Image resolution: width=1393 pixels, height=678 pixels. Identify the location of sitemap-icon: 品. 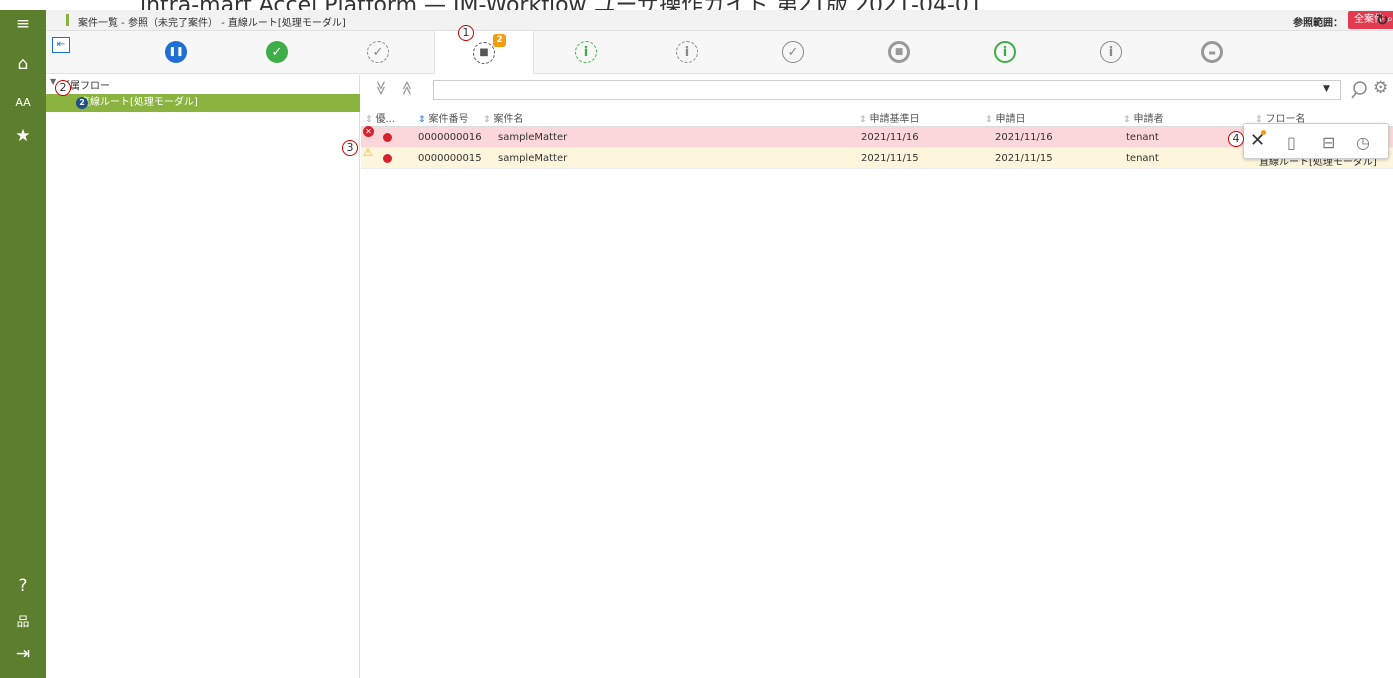
(23, 620).